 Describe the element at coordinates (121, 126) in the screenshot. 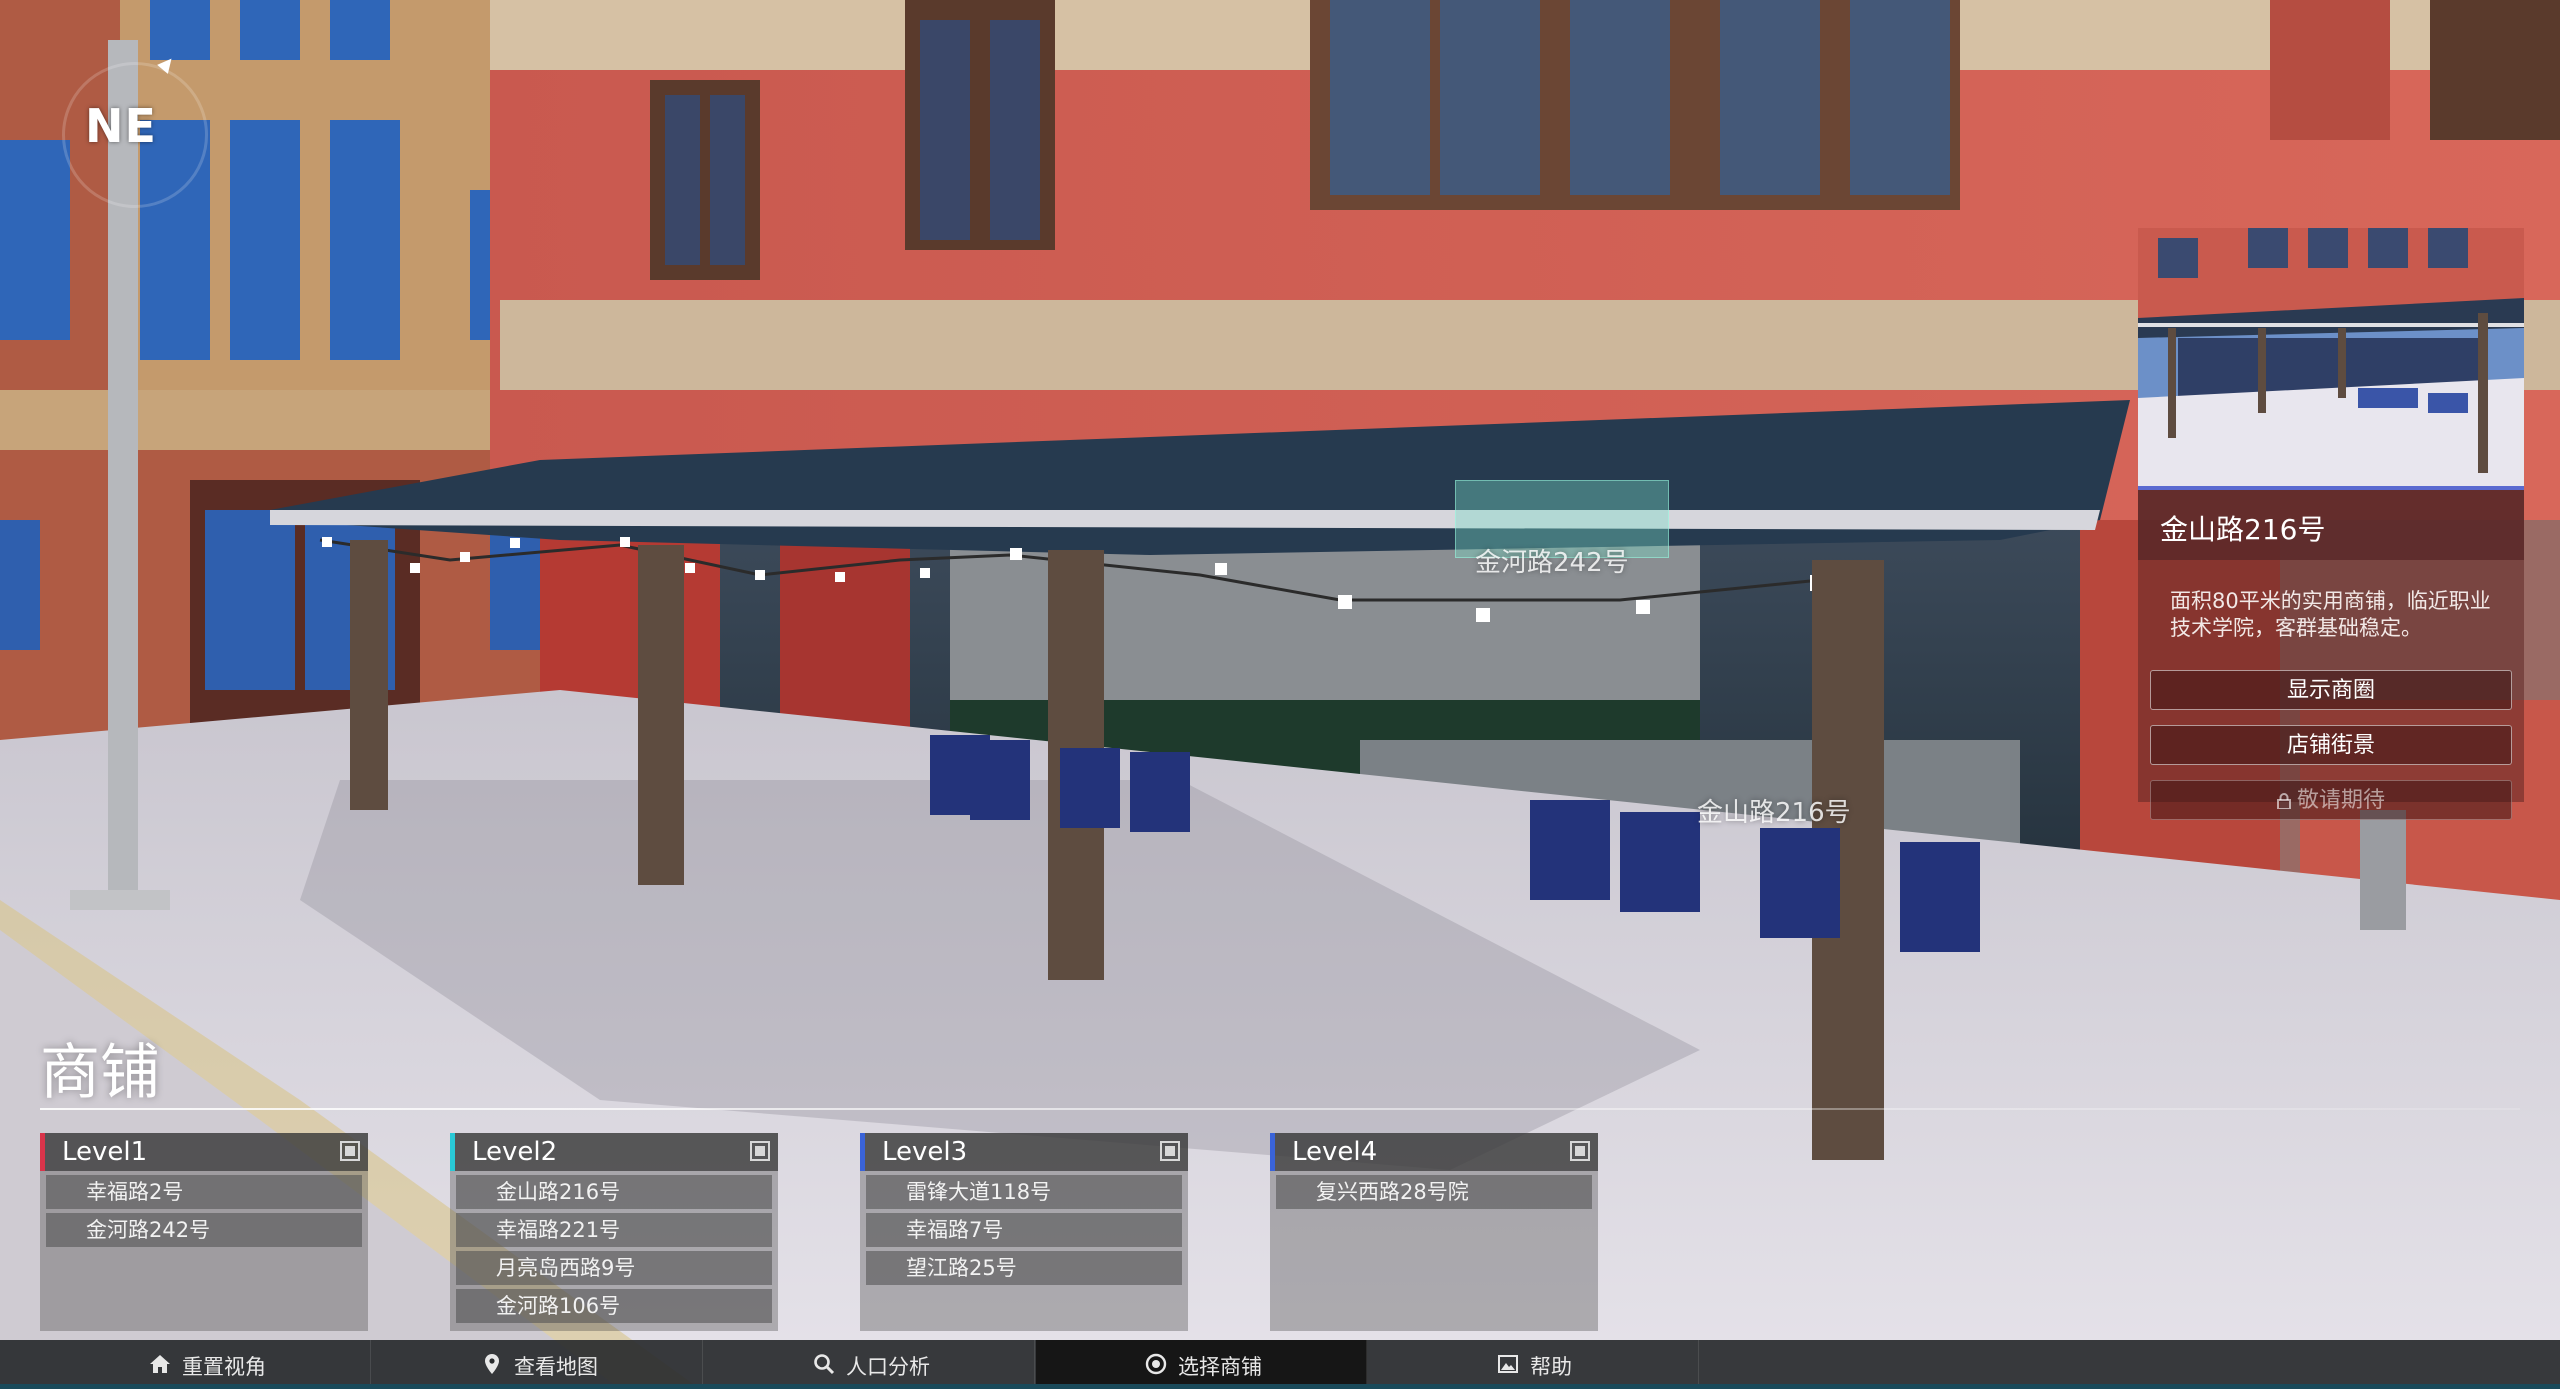

I see `compass-direction-label: NE` at that location.